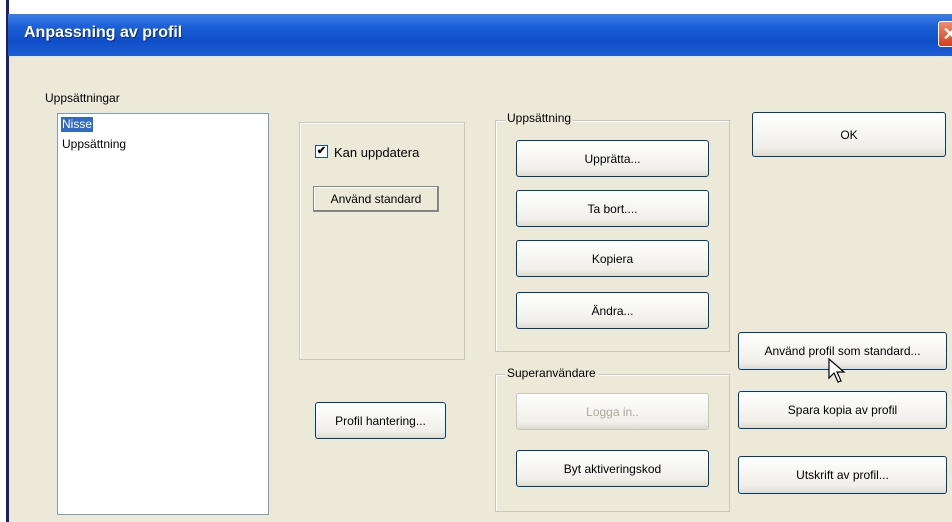 The image size is (952, 522). I want to click on use-standard-button: Använd standard, so click(376, 199).